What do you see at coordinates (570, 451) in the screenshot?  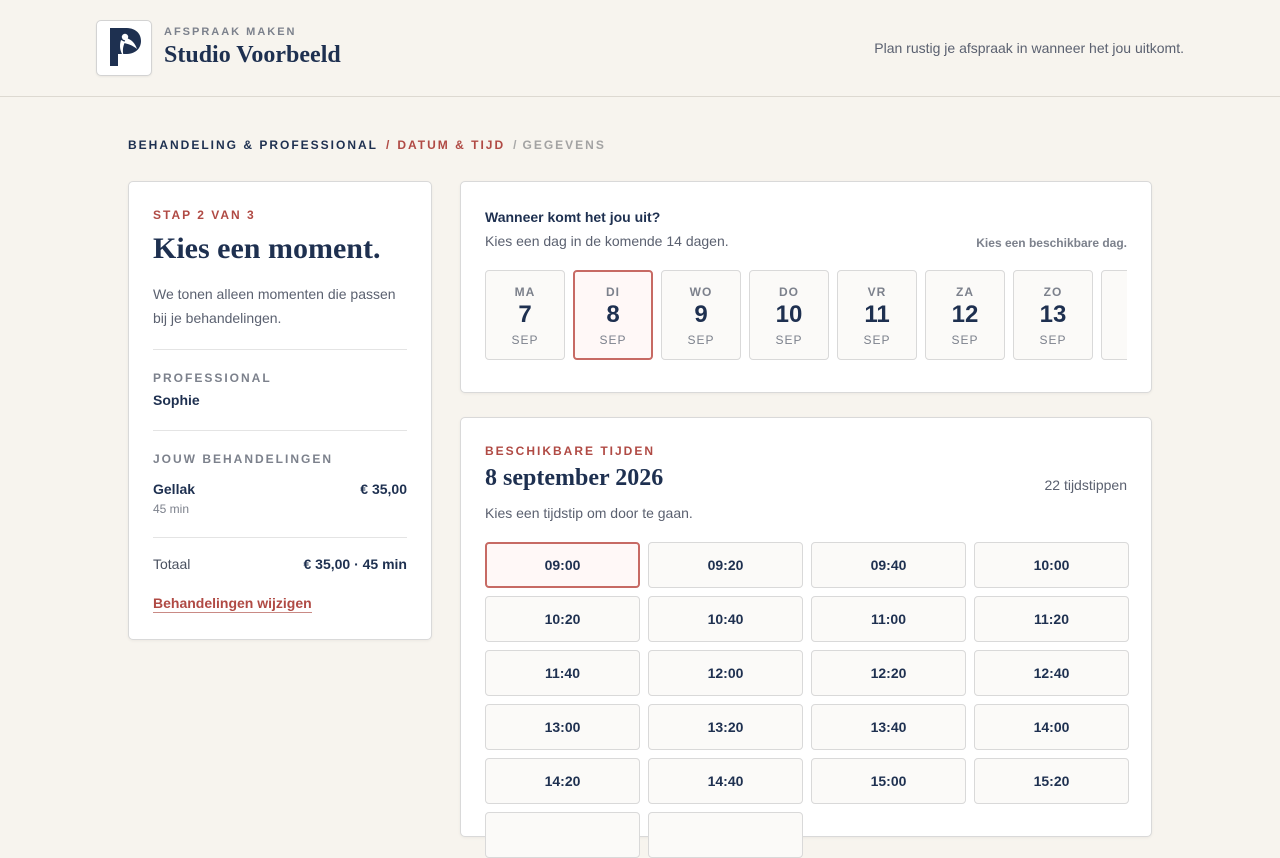 I see `times-kicker: BESCHIKBARE TIJDEN` at bounding box center [570, 451].